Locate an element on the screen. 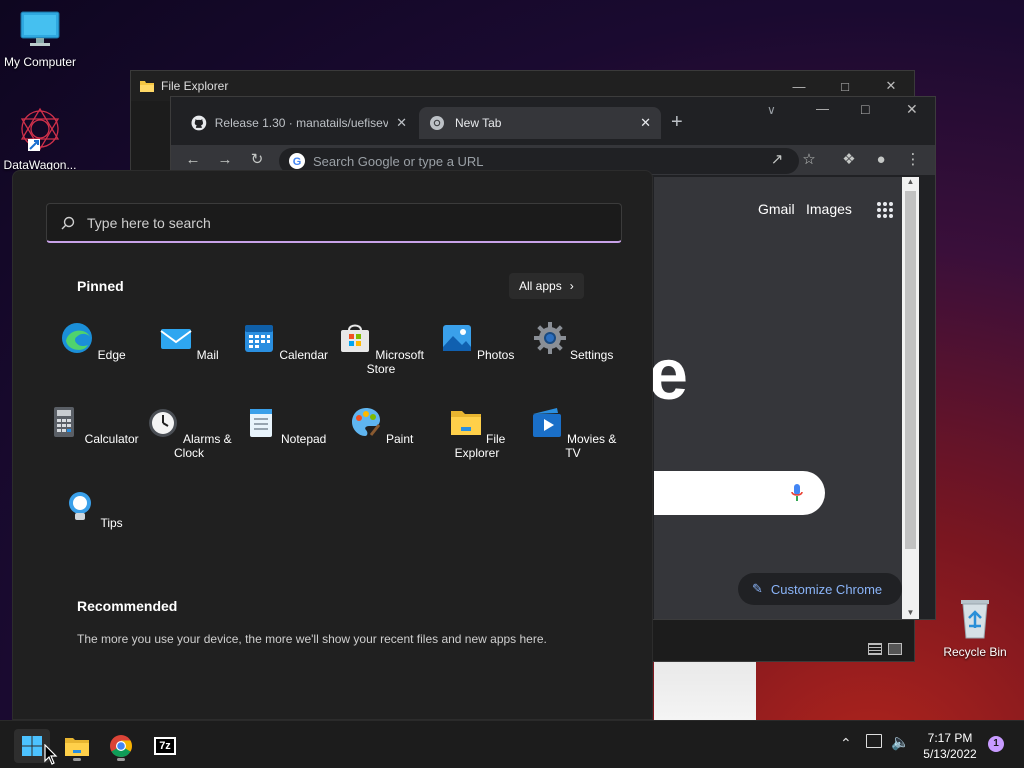 The height and width of the screenshot is (768, 1024). pinned-app-notepad: Notepad is located at coordinates (285, 425).